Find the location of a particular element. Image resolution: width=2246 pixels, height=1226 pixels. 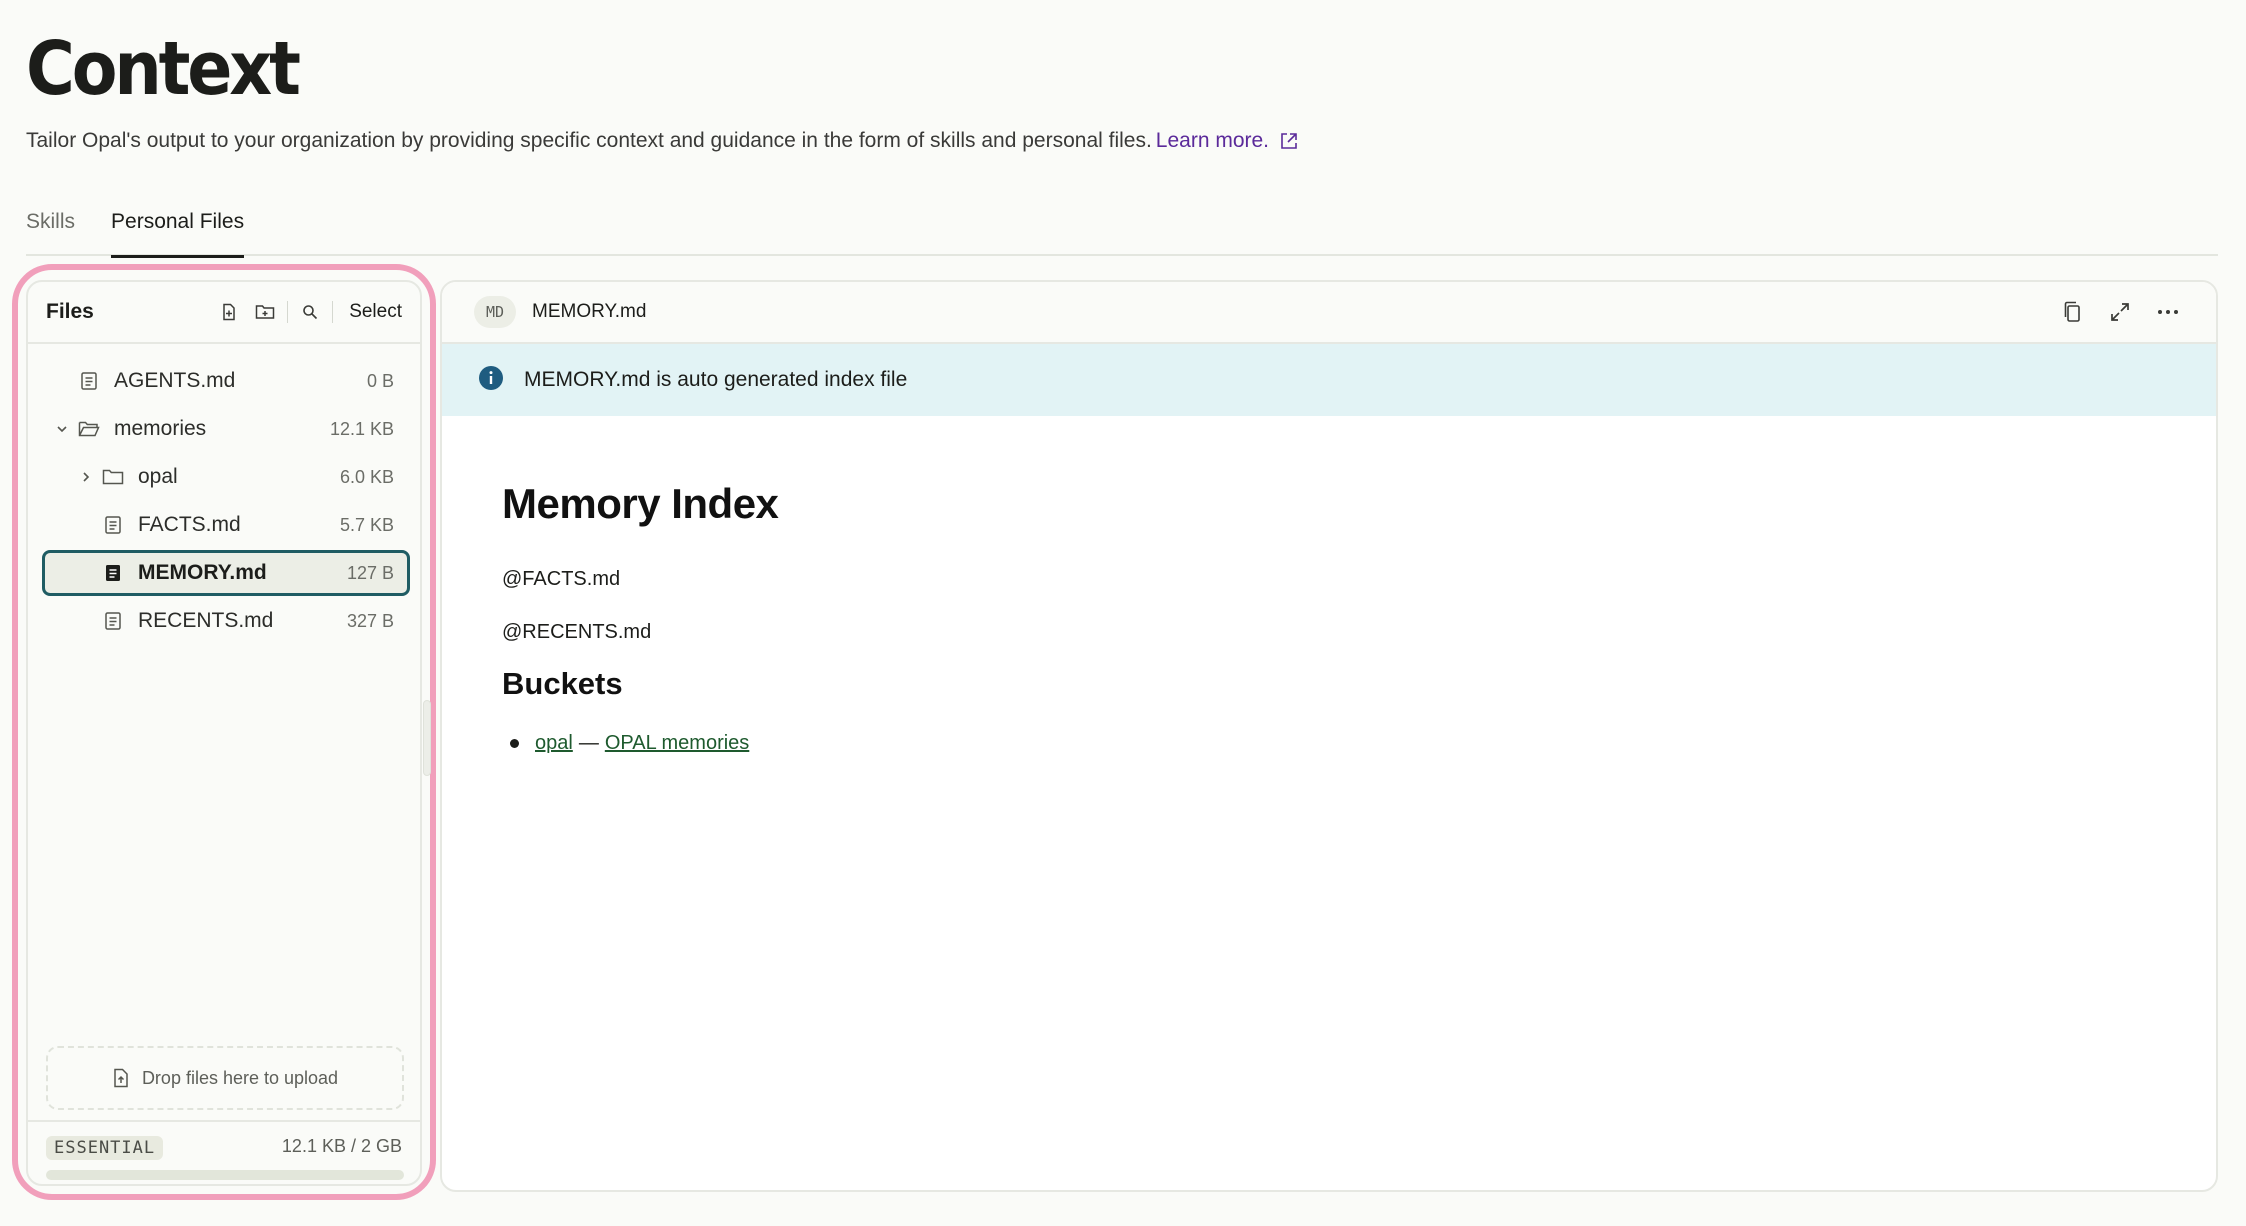

tab-bar: Skills Personal Files is located at coordinates (1122, 229).